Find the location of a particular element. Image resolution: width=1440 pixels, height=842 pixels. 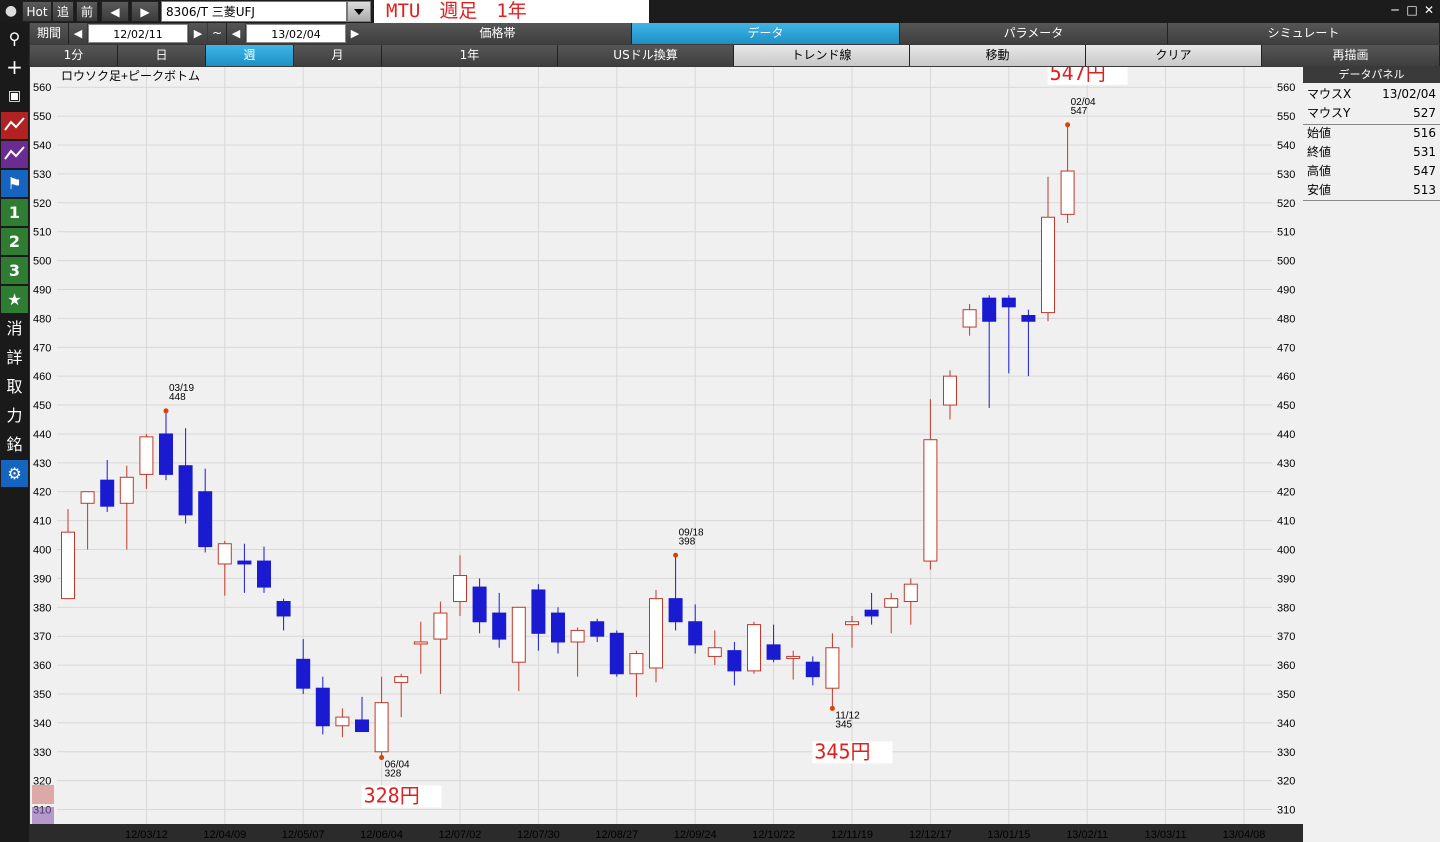

tilde-label: ~ is located at coordinates (217, 33).